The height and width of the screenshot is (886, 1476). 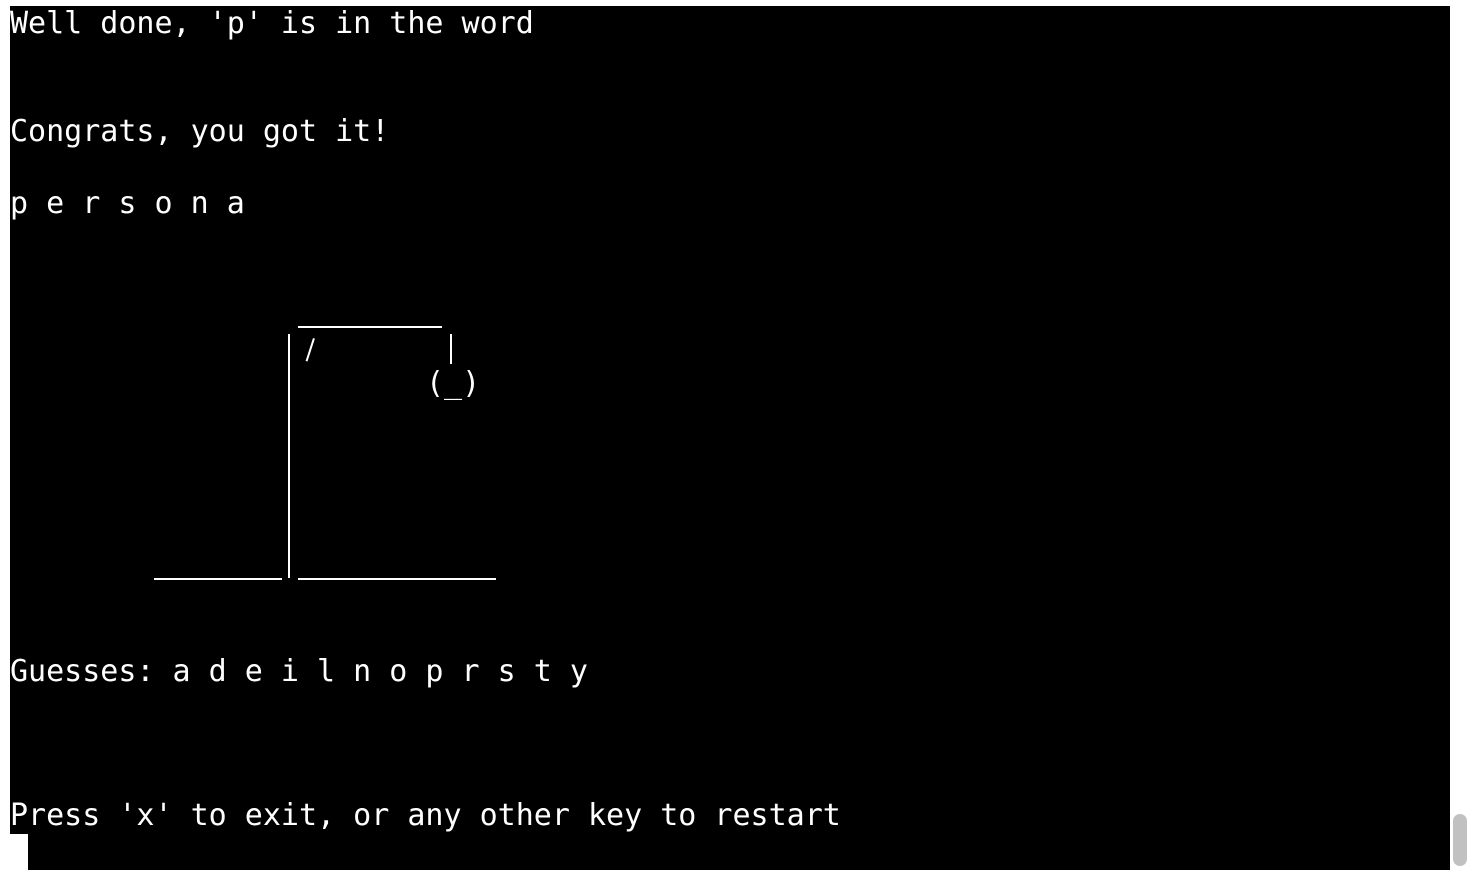 What do you see at coordinates (218, 579) in the screenshot?
I see `gallows-base-left` at bounding box center [218, 579].